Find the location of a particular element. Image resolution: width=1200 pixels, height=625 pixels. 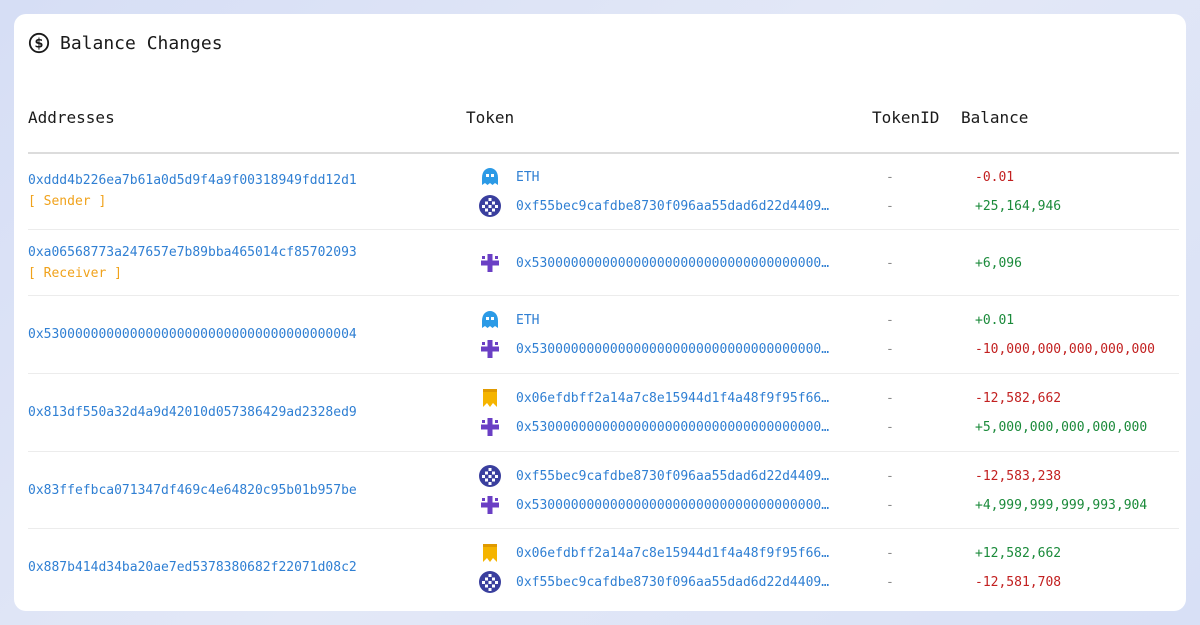

balance-change-value: -12,581,708 is located at coordinates (1018, 582).